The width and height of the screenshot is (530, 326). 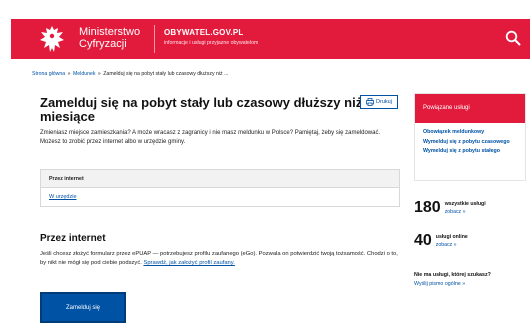 What do you see at coordinates (188, 263) in the screenshot?
I see `trusted-profile-link: Sprawdź, jak założyć profil zaufany.` at bounding box center [188, 263].